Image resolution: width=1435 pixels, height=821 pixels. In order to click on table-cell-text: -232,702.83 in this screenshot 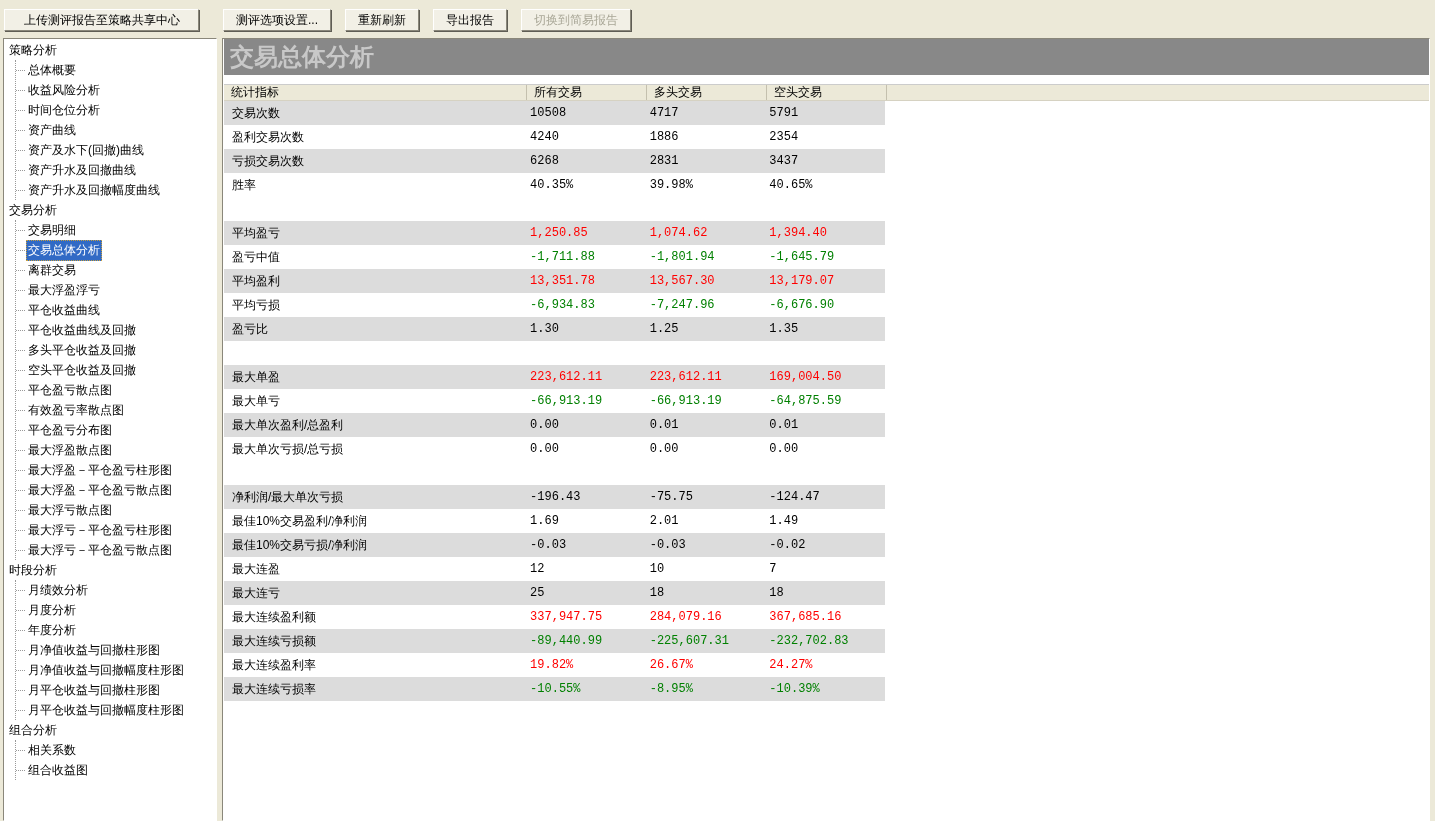, I will do `click(809, 641)`.